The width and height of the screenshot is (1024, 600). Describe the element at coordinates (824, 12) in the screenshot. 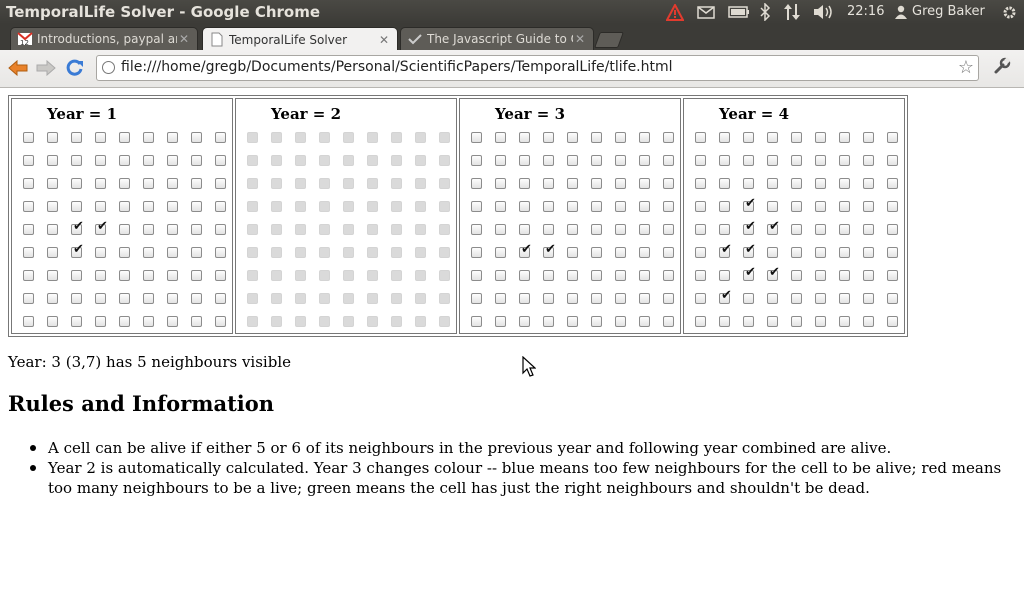

I see `volume-icon` at that location.